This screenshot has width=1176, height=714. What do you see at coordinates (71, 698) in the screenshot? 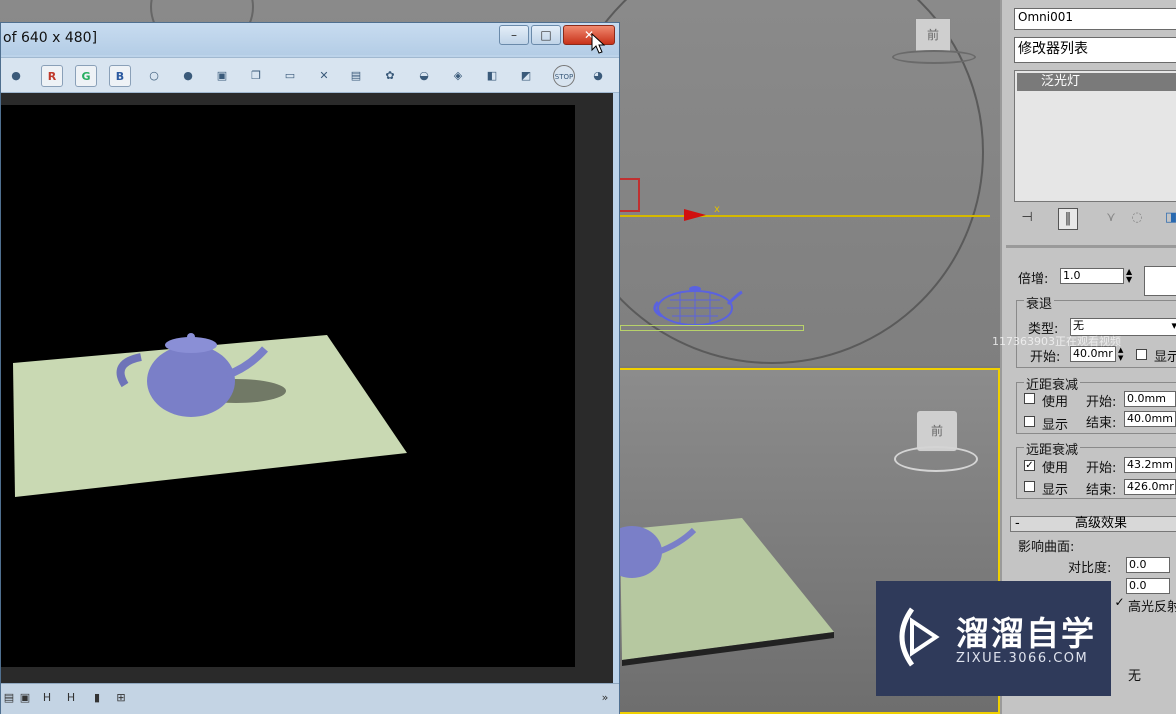
I see `h-split-icon: H` at bounding box center [71, 698].